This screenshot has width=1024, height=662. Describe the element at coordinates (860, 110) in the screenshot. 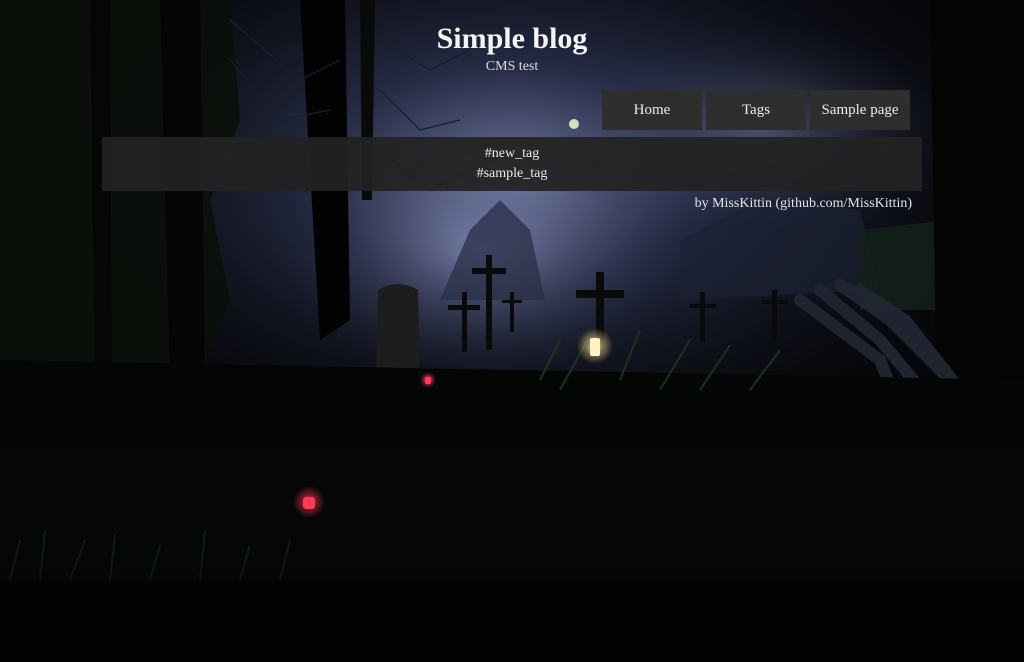

I see `nav-sample-page-button: Sample page` at that location.